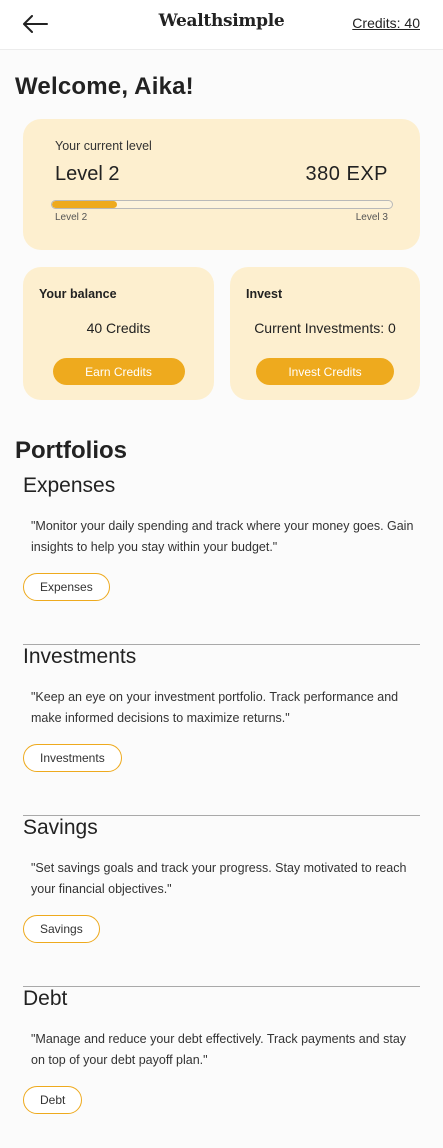  What do you see at coordinates (84, 204) in the screenshot?
I see `level-progress-fill` at bounding box center [84, 204].